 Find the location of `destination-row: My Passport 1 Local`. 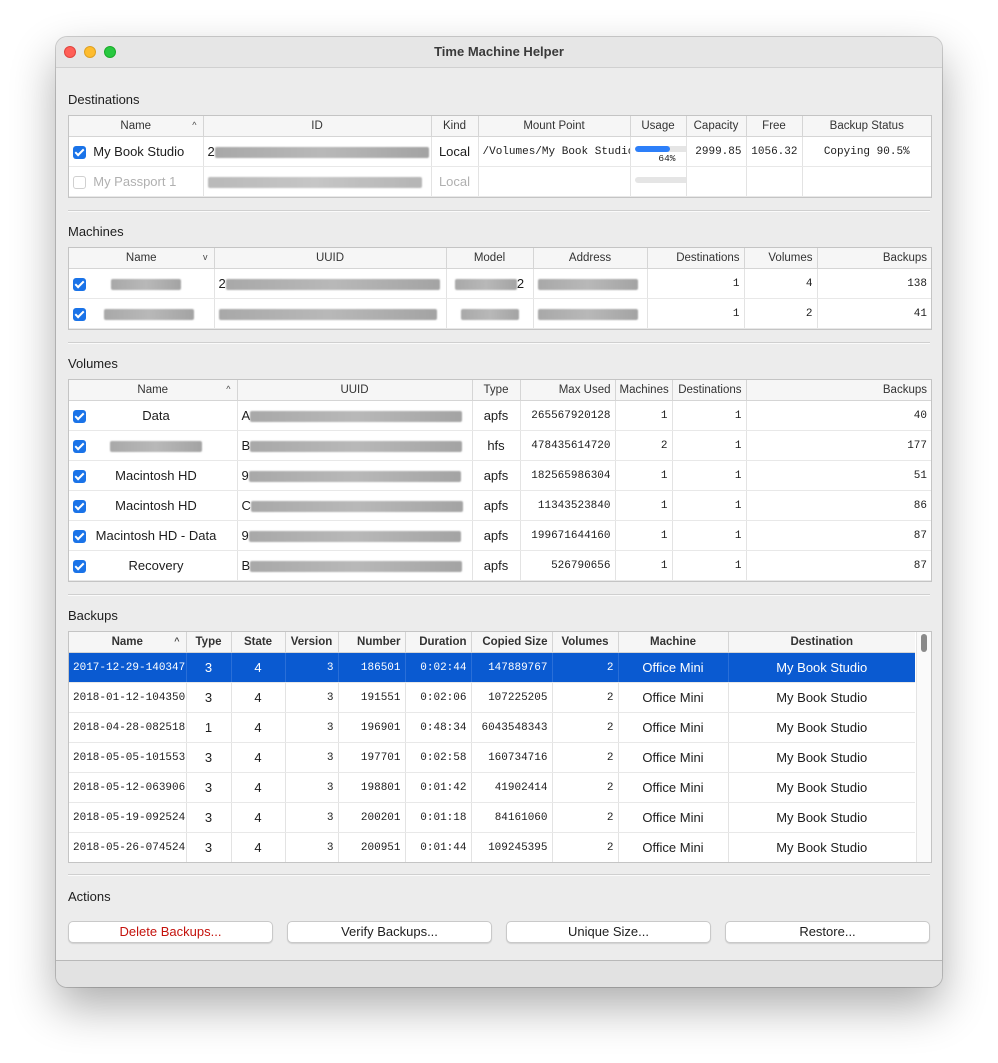

destination-row: My Passport 1 Local is located at coordinates (500, 181).